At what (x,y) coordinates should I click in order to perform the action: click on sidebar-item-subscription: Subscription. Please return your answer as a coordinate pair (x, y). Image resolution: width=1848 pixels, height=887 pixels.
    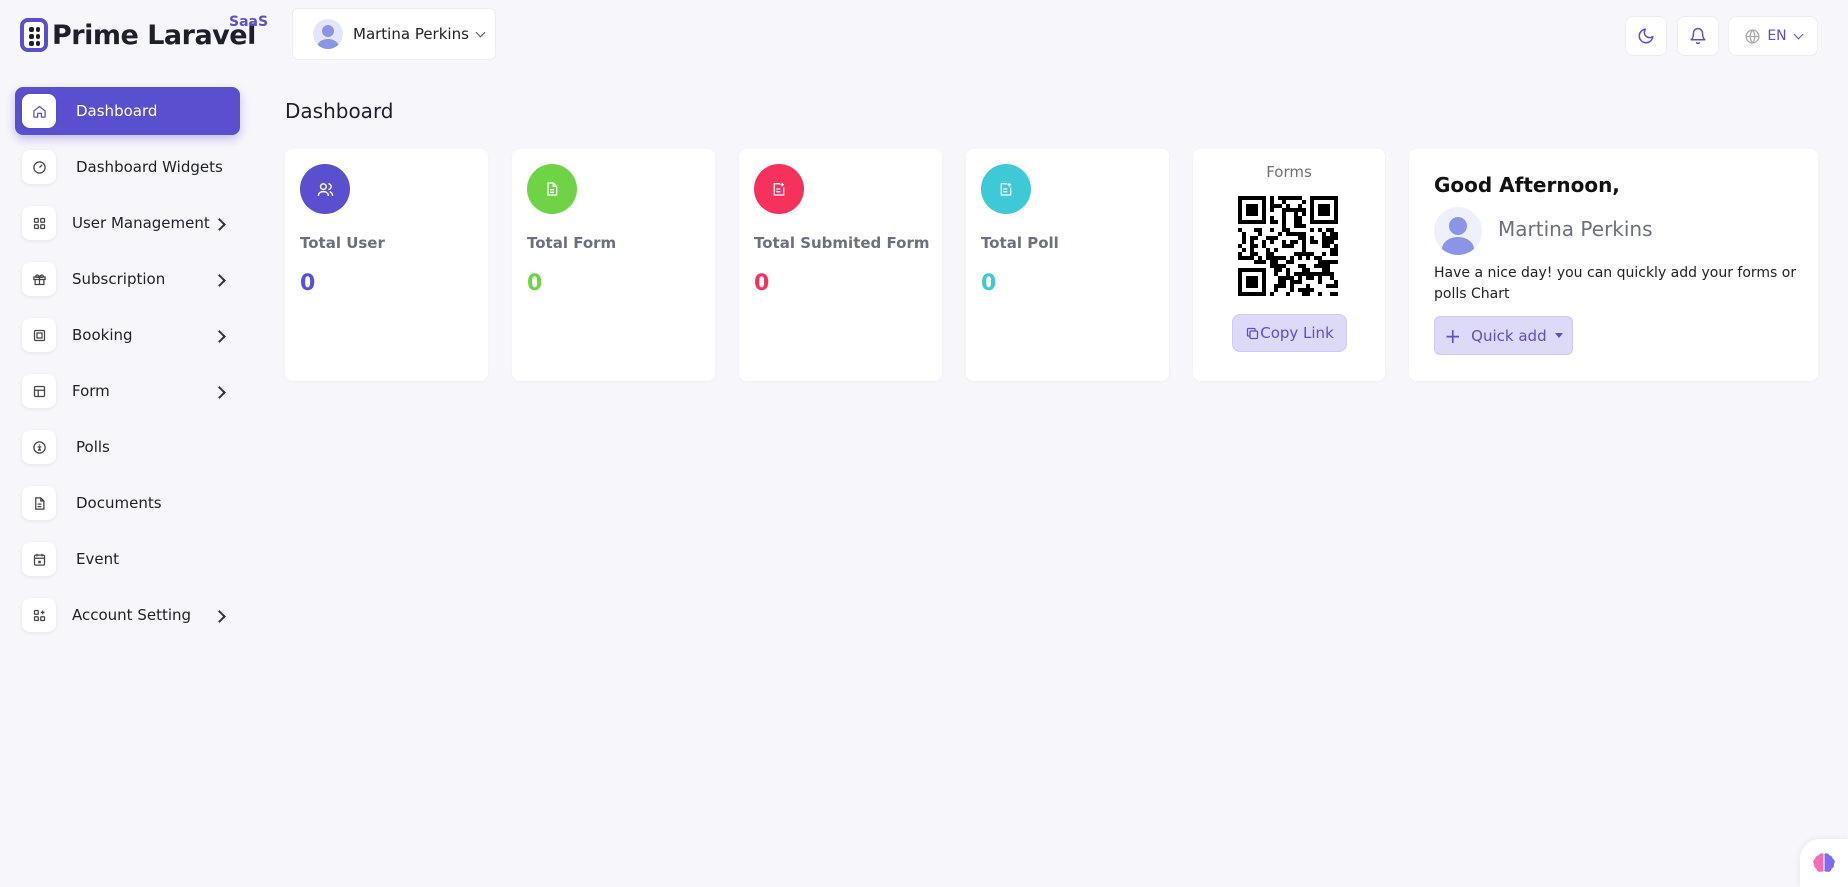
    Looking at the image, I should click on (127, 279).